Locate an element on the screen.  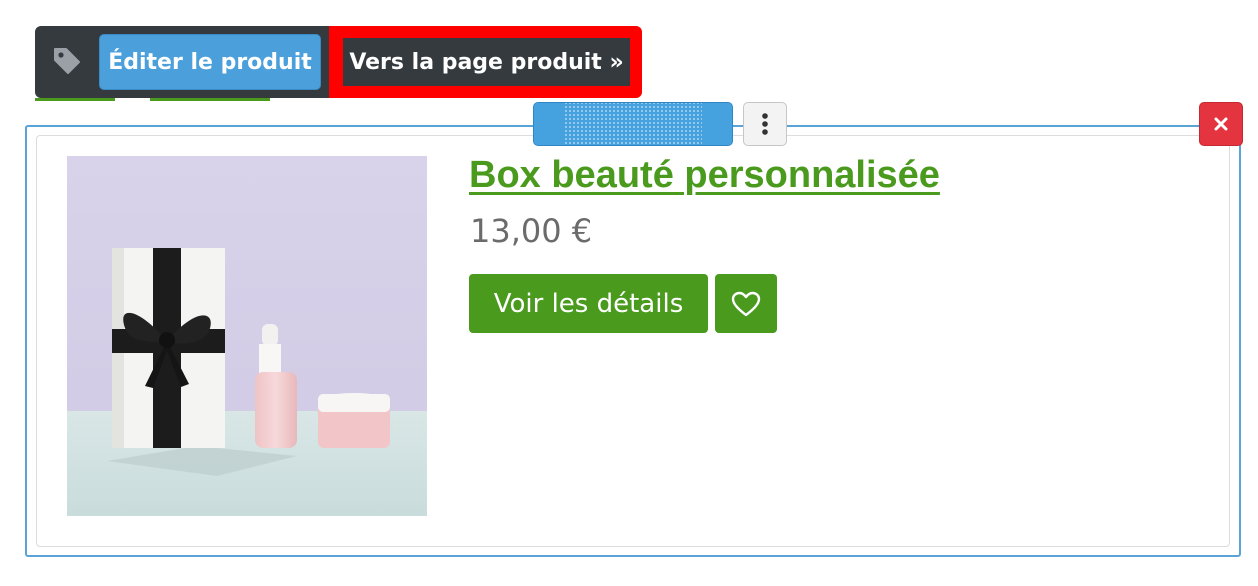
remove-widget-button is located at coordinates (1221, 124).